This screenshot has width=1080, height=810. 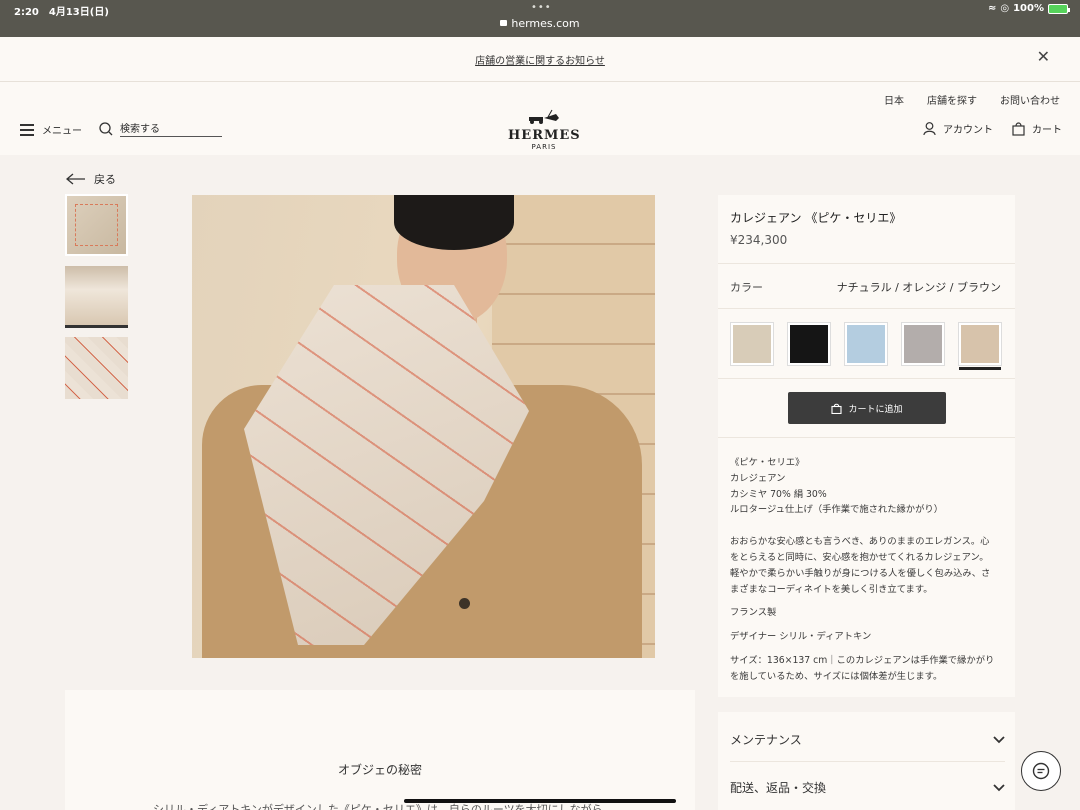 I want to click on status-time: 2:20 4月13日(日), so click(x=61, y=12).